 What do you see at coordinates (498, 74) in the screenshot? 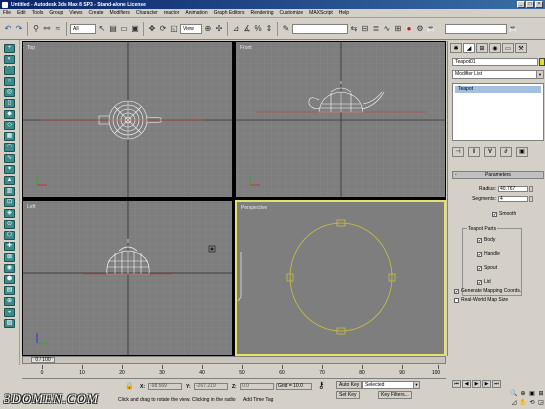
I see `modifier-list-dropdown: Modifier List ▼` at bounding box center [498, 74].